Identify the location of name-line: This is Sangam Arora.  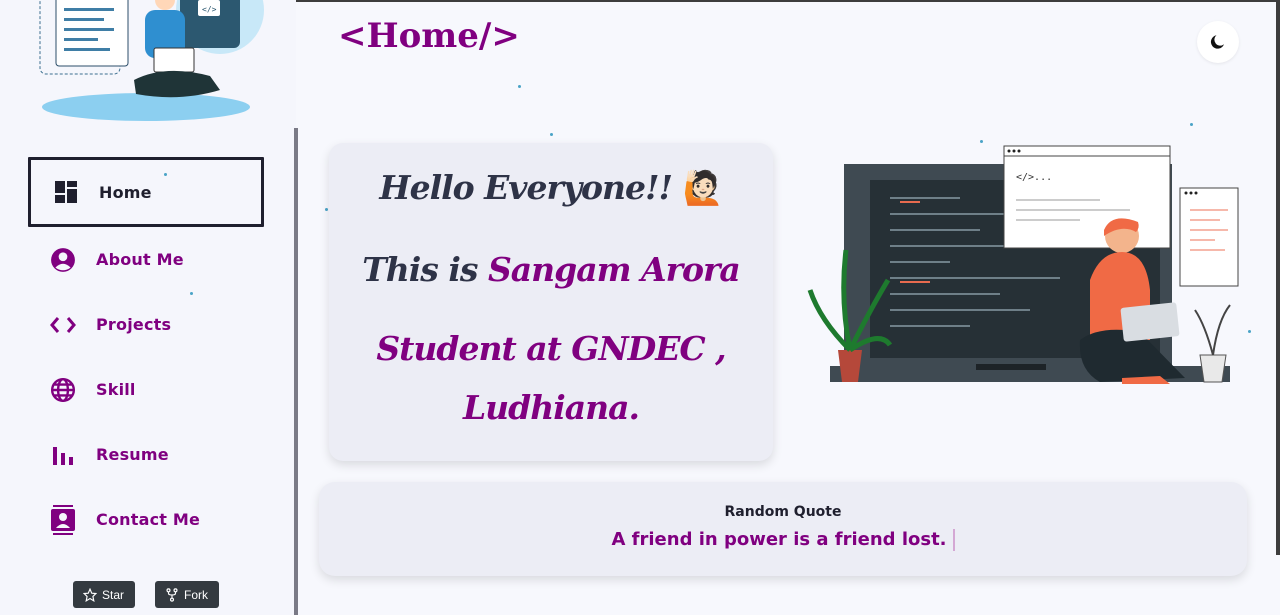
(551, 269).